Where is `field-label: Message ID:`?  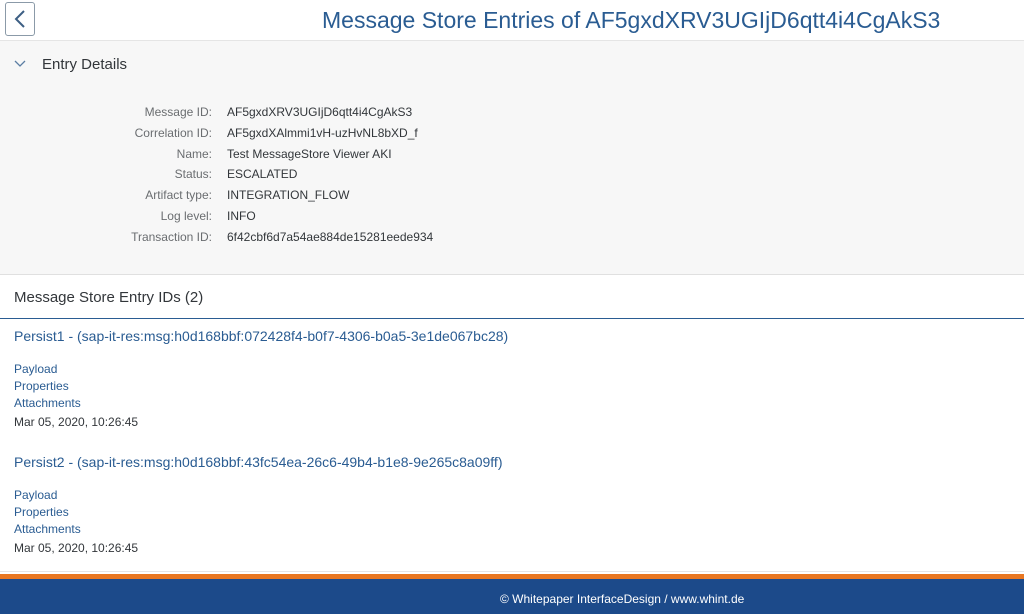 field-label: Message ID: is located at coordinates (178, 112).